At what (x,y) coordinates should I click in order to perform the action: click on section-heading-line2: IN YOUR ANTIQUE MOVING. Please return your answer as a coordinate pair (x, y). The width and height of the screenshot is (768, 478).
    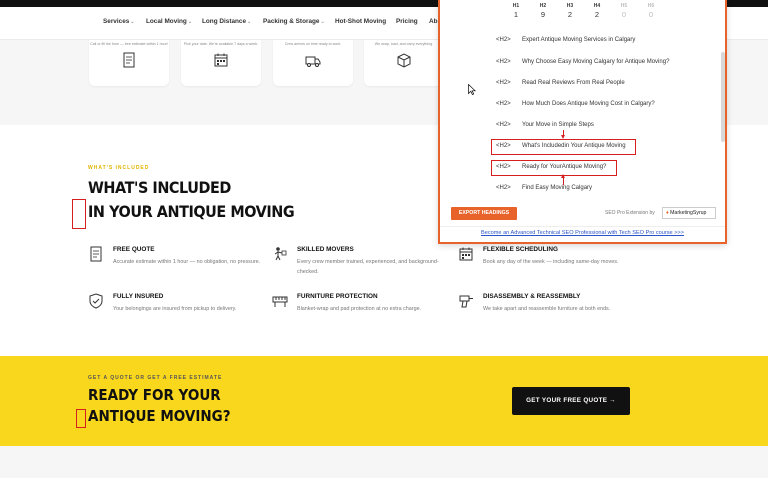
    Looking at the image, I should click on (191, 211).